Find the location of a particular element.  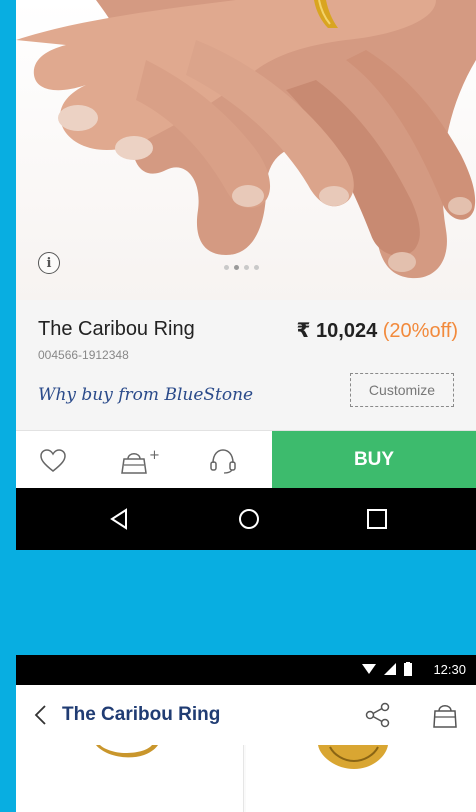

toolbar: The Caribou Ring is located at coordinates (246, 715).